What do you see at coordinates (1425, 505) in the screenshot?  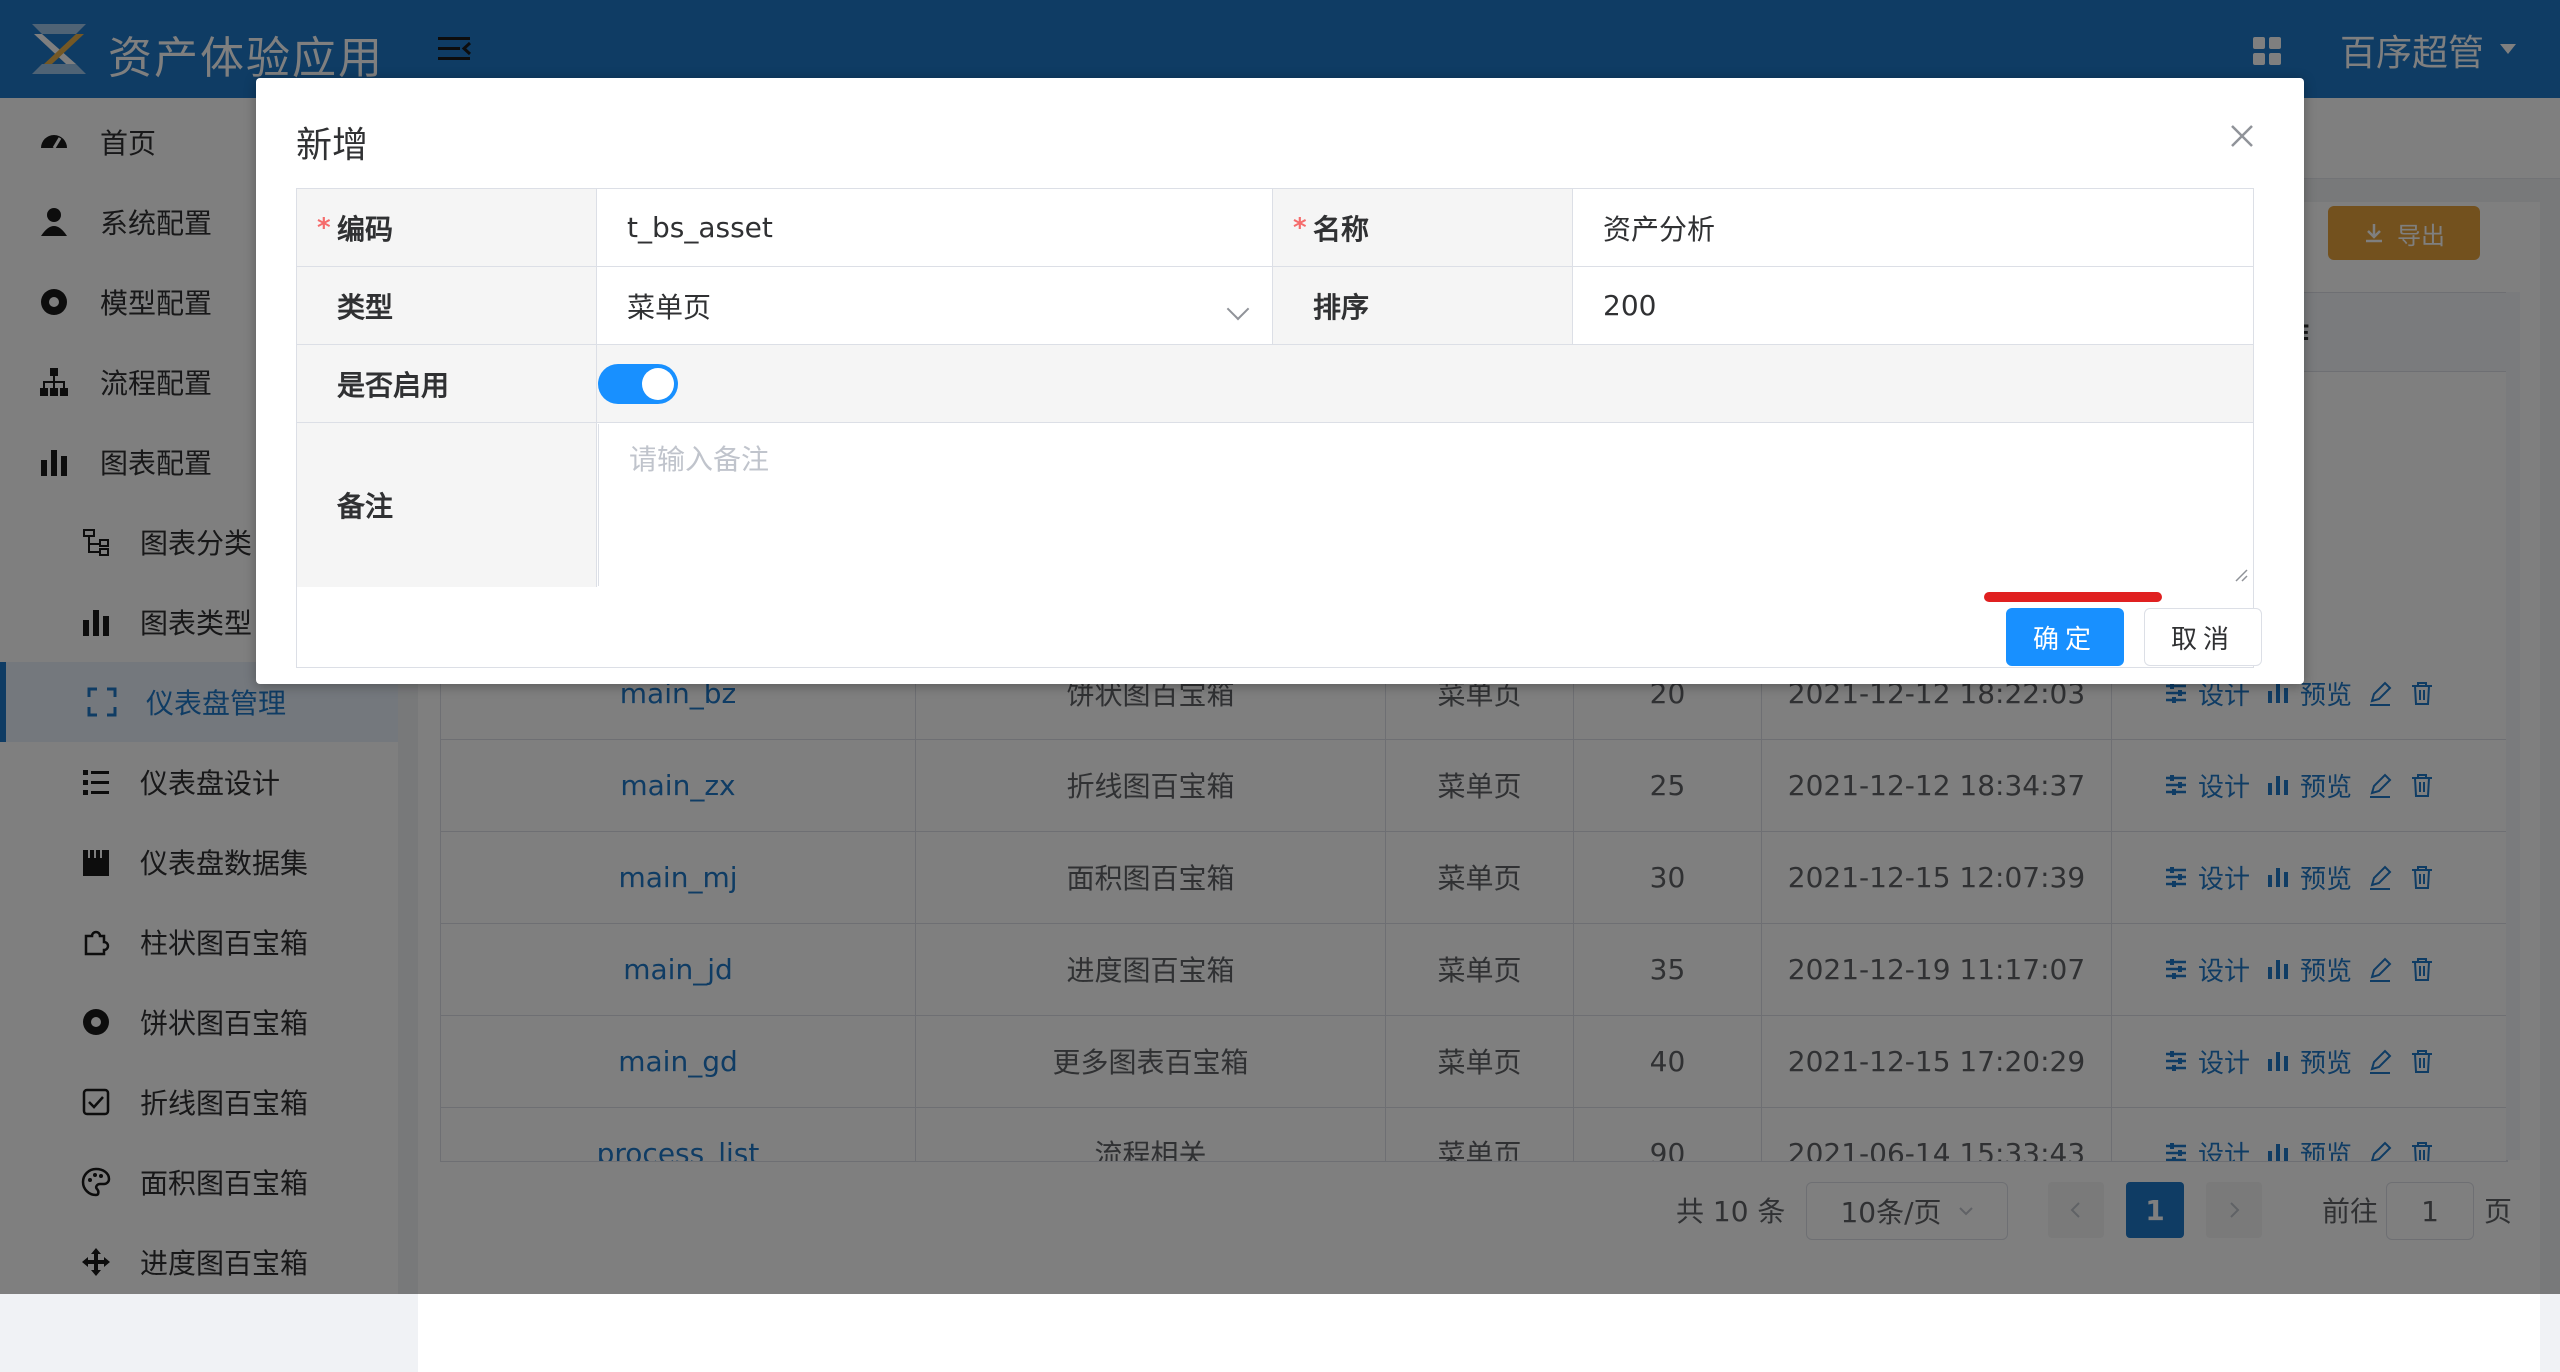 I see `remark-textarea: 请输入备注` at bounding box center [1425, 505].